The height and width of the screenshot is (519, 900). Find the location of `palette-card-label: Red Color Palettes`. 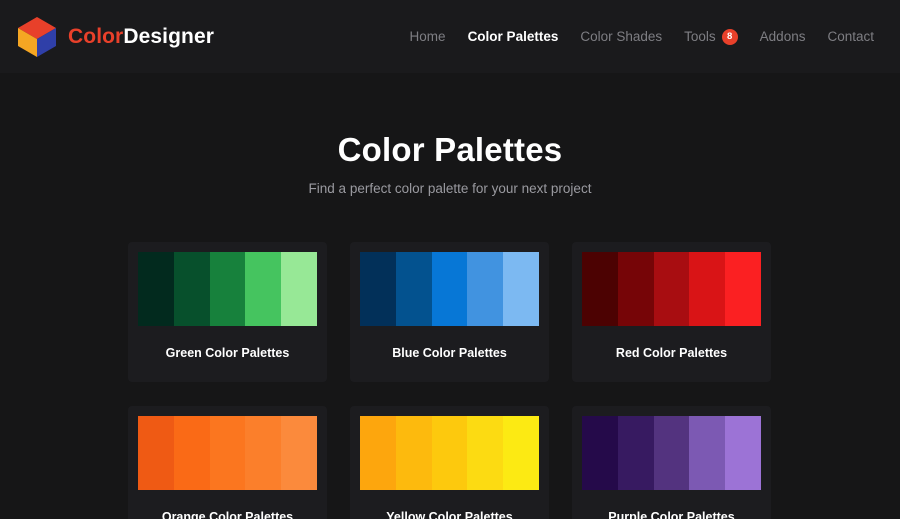

palette-card-label: Red Color Palettes is located at coordinates (671, 353).